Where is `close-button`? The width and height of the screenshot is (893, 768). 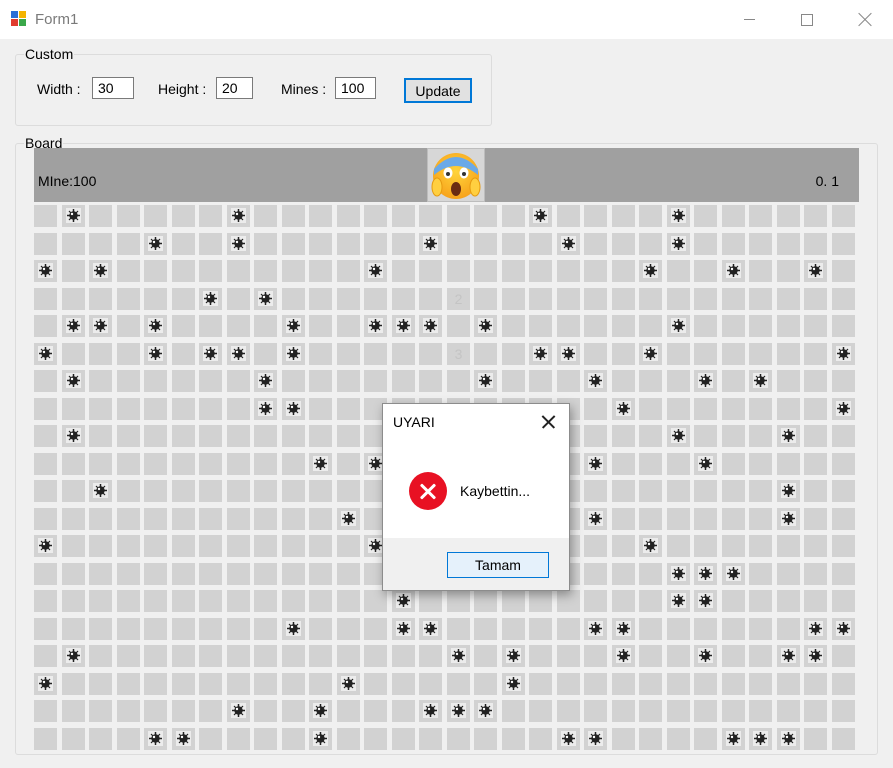
close-button is located at coordinates (864, 19).